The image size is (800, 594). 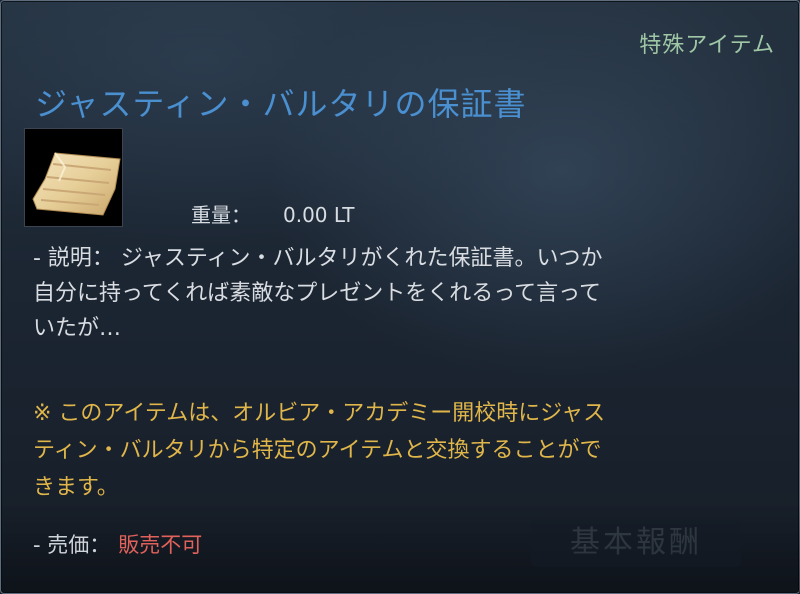 I want to click on weight-value: 0.00 LT, so click(x=319, y=215).